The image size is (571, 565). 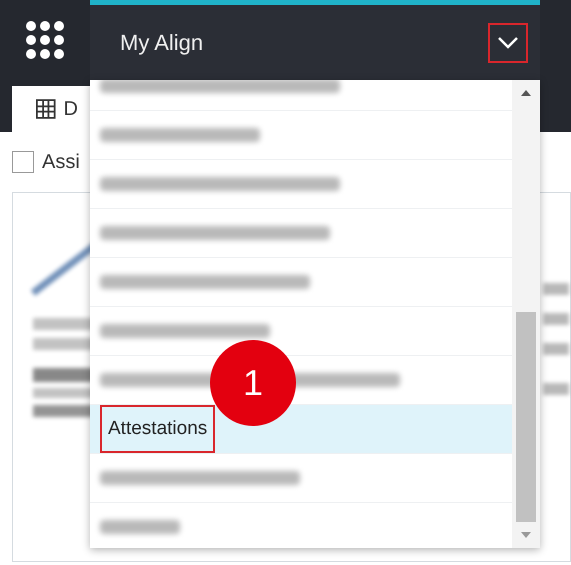 What do you see at coordinates (162, 43) in the screenshot?
I see `dropdown-title: My Align` at bounding box center [162, 43].